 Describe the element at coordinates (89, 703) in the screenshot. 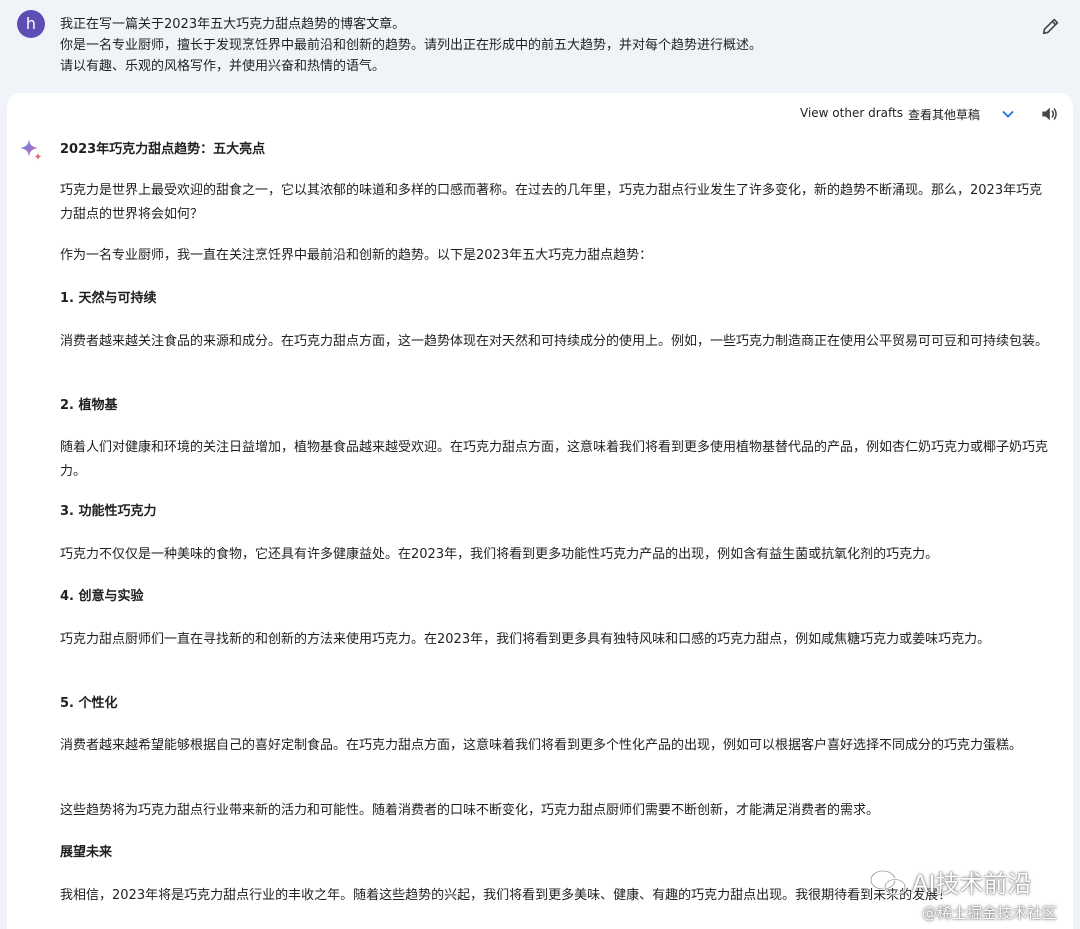

I see `trend-heading: 5. 个性化` at that location.